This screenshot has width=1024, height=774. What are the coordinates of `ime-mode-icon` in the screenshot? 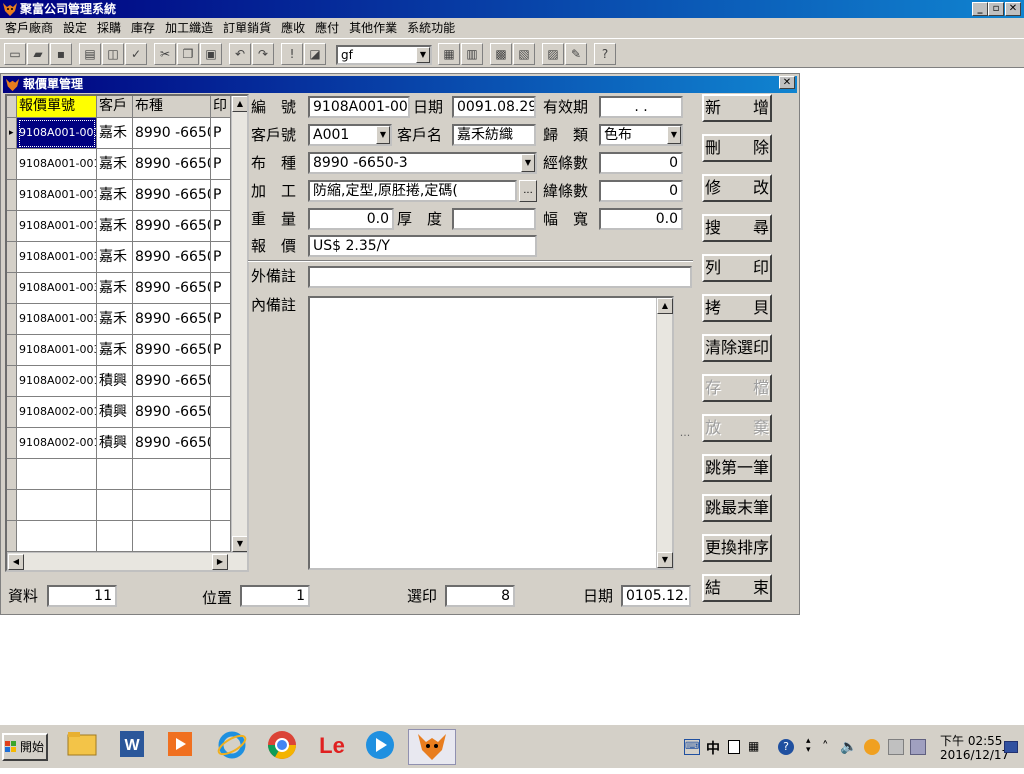 It's located at (734, 747).